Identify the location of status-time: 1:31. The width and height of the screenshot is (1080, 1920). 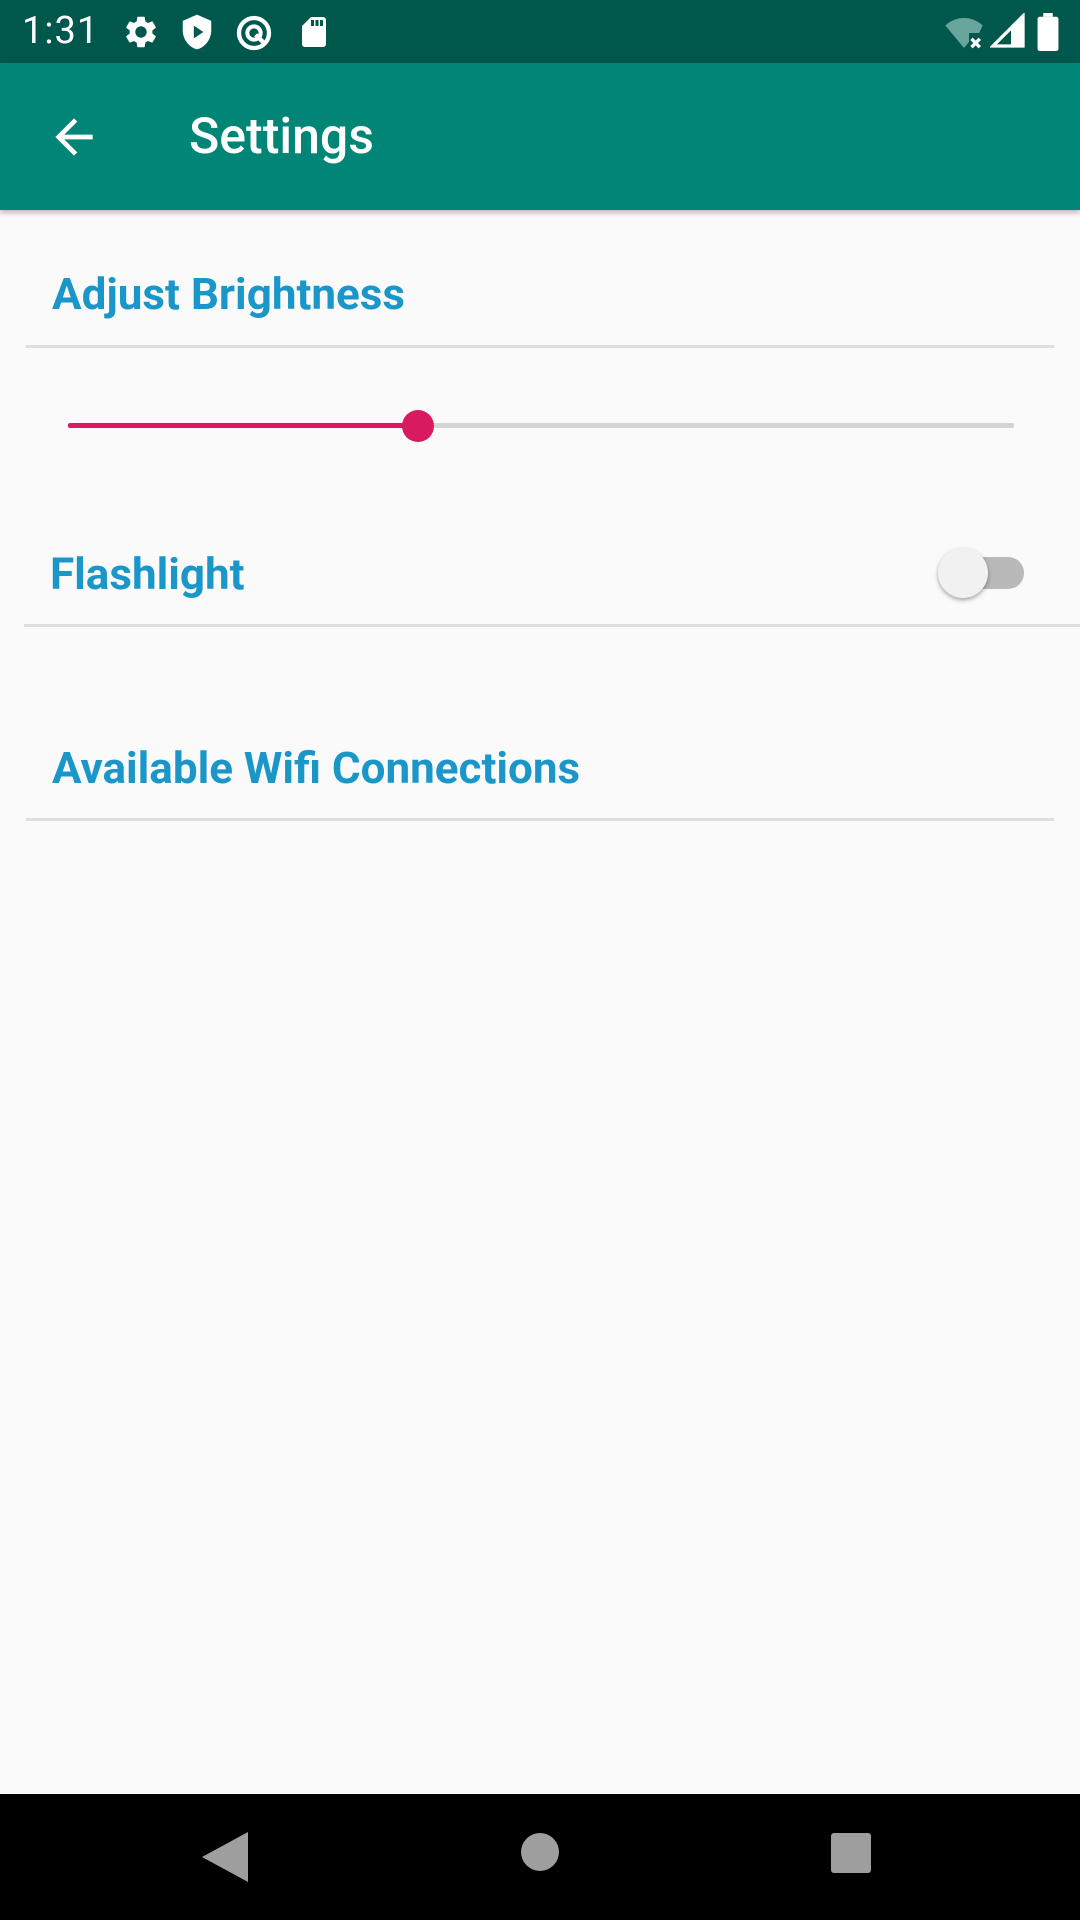
(61, 31).